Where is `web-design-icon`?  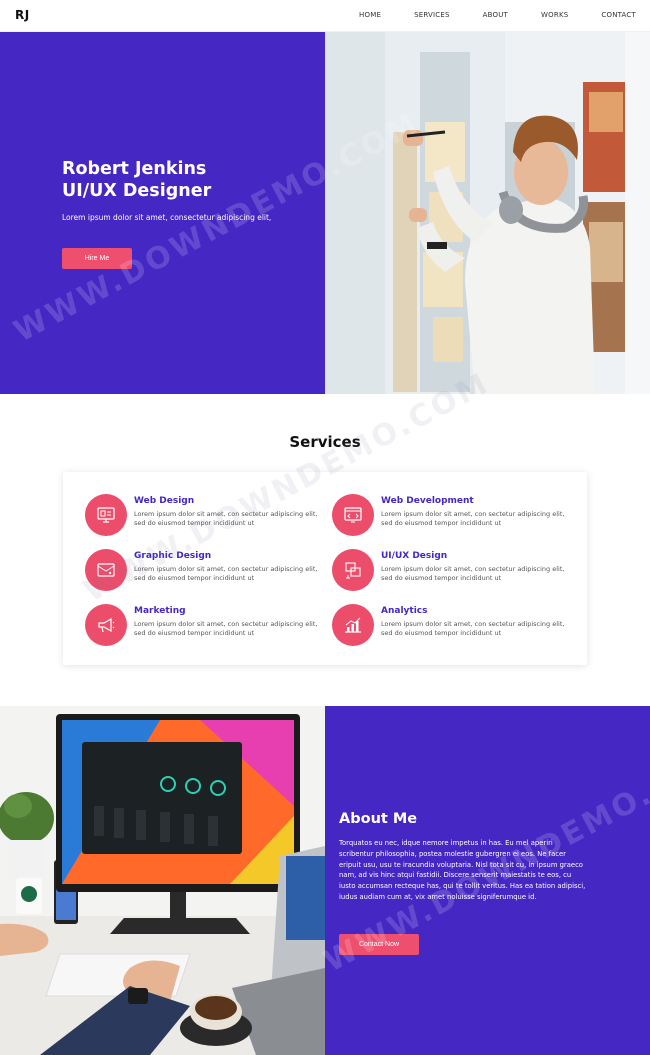
web-design-icon is located at coordinates (106, 515).